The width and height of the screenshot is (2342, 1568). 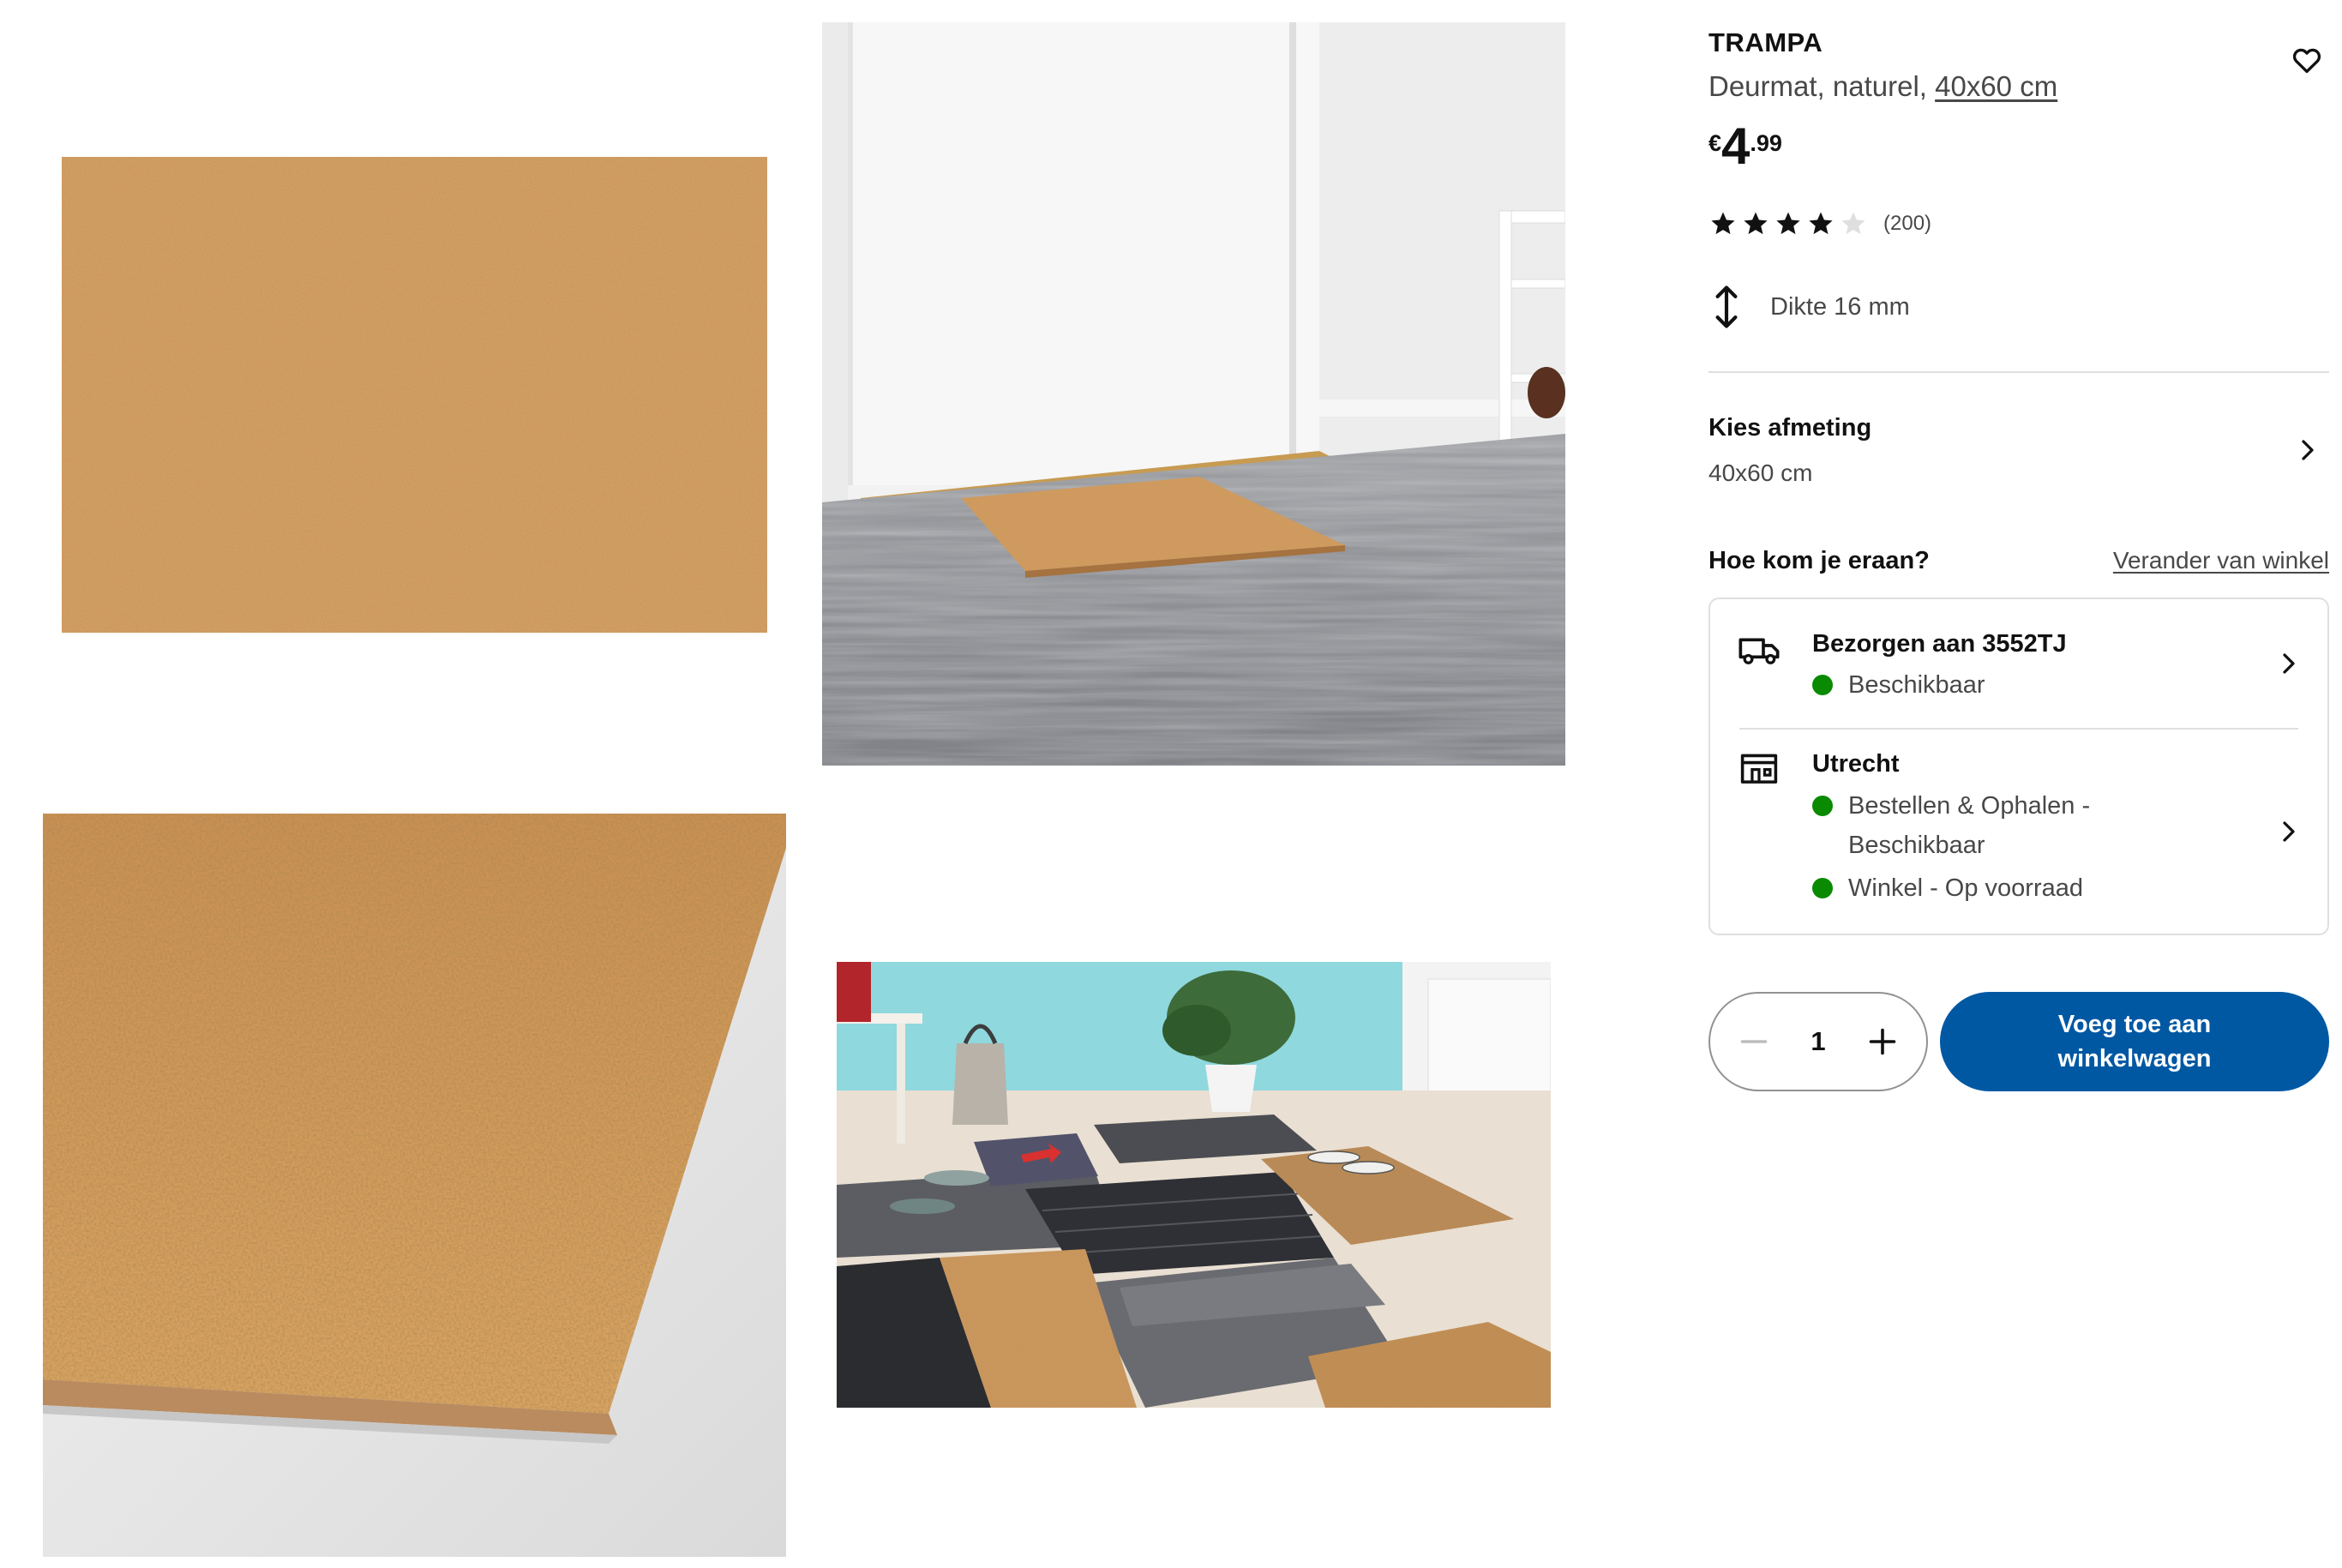 I want to click on product-price: € 4 .99, so click(x=1745, y=146).